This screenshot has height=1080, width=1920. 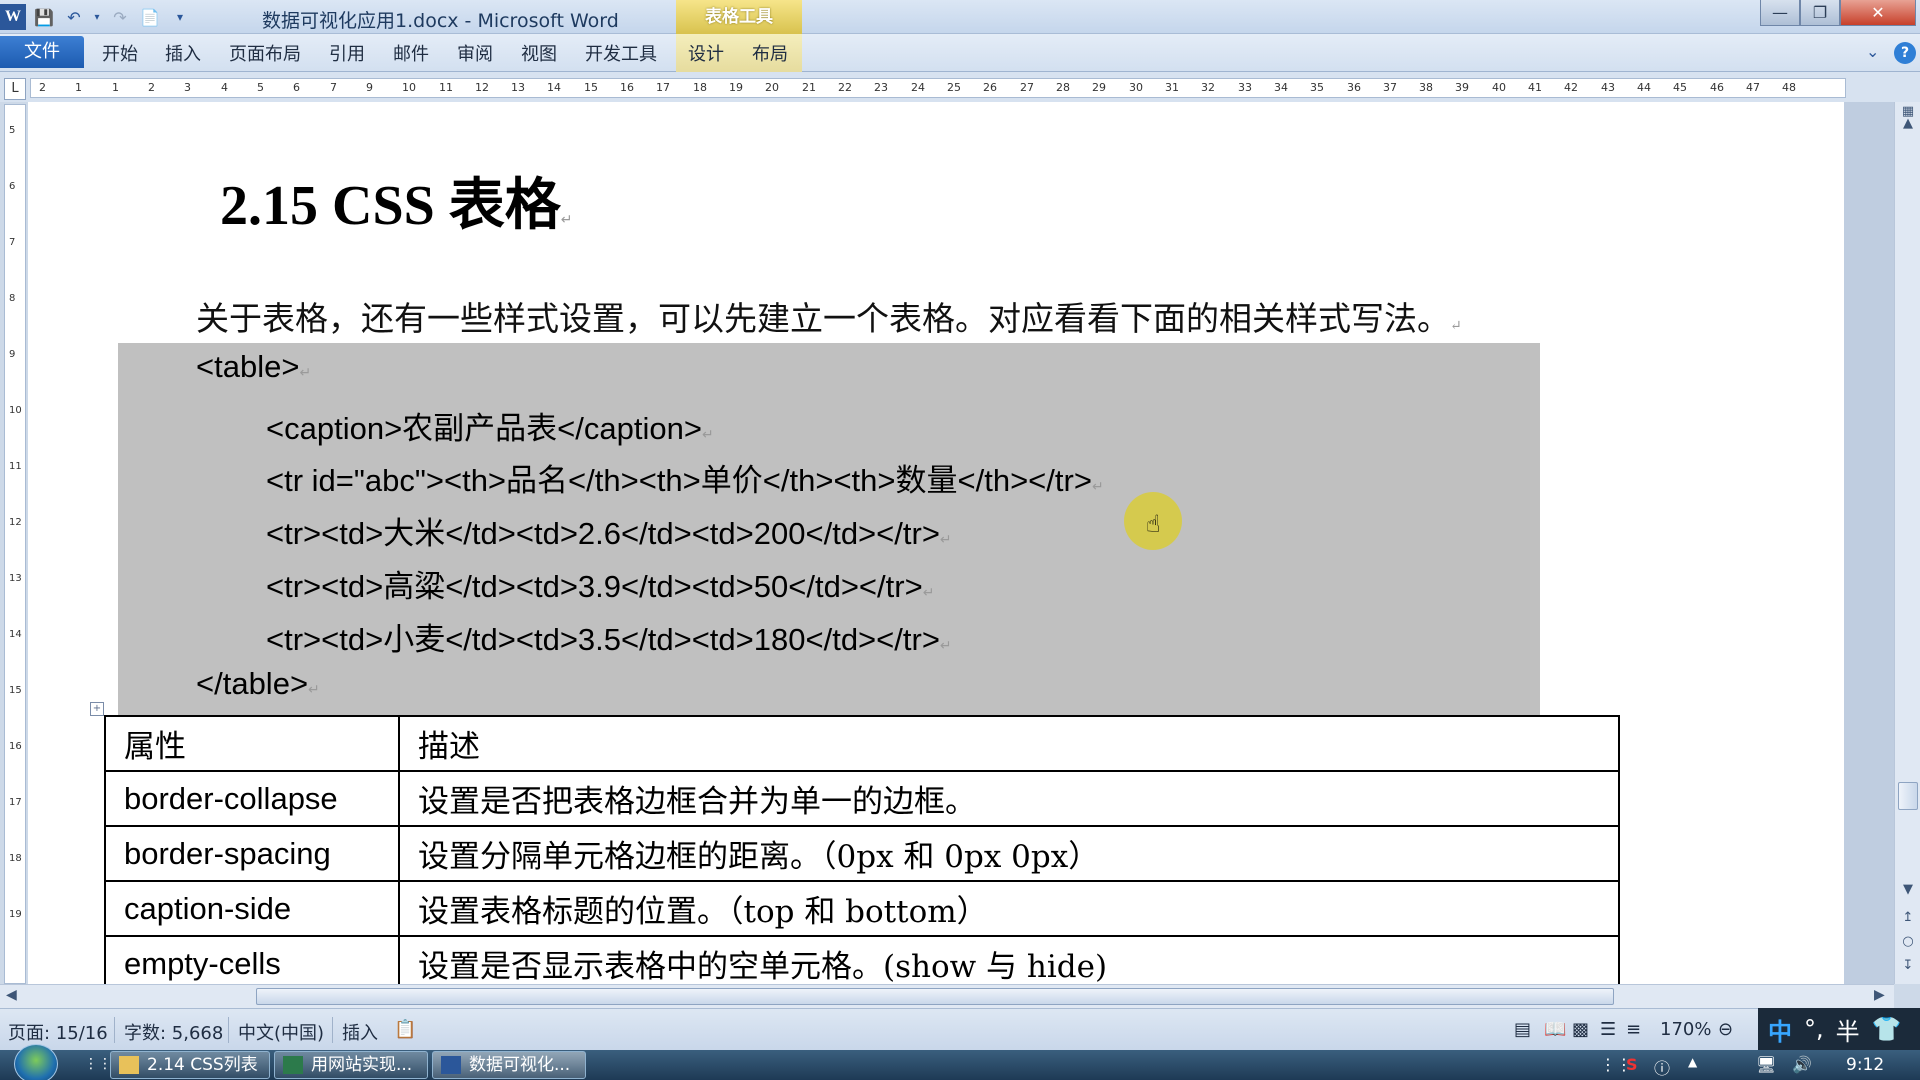 I want to click on ruler-number: 22, so click(x=845, y=87).